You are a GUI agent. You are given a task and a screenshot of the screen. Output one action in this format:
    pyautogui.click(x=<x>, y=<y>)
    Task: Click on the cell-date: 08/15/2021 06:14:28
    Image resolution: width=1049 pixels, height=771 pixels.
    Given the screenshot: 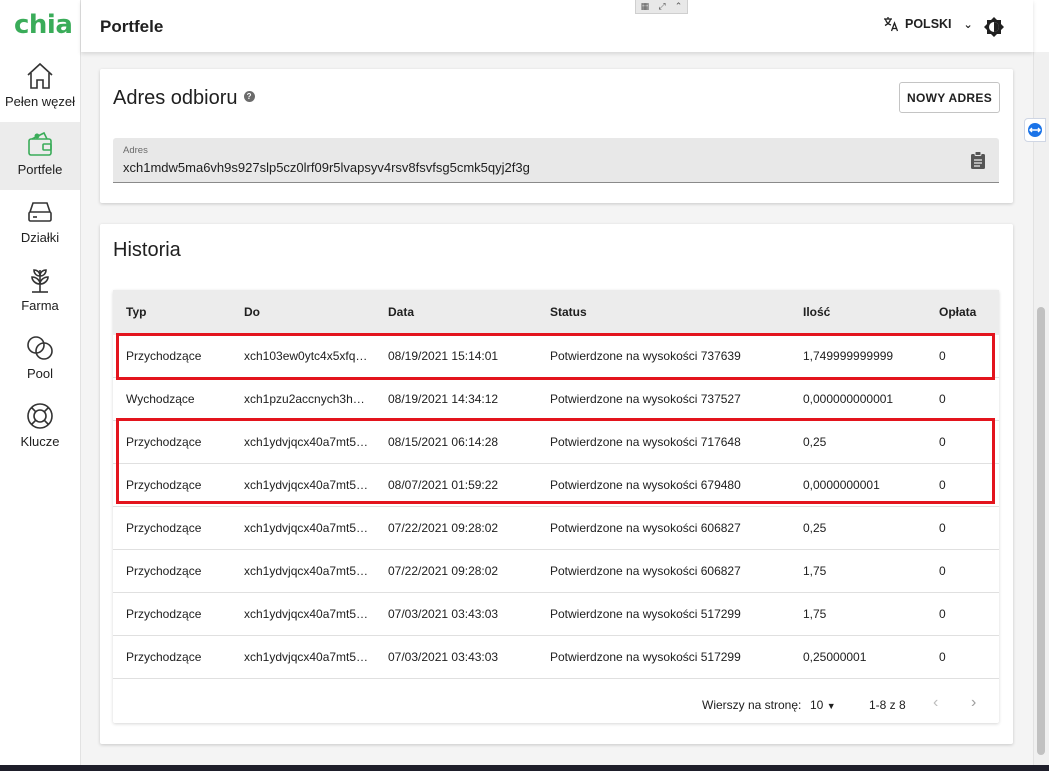 What is the action you would take?
    pyautogui.click(x=443, y=442)
    